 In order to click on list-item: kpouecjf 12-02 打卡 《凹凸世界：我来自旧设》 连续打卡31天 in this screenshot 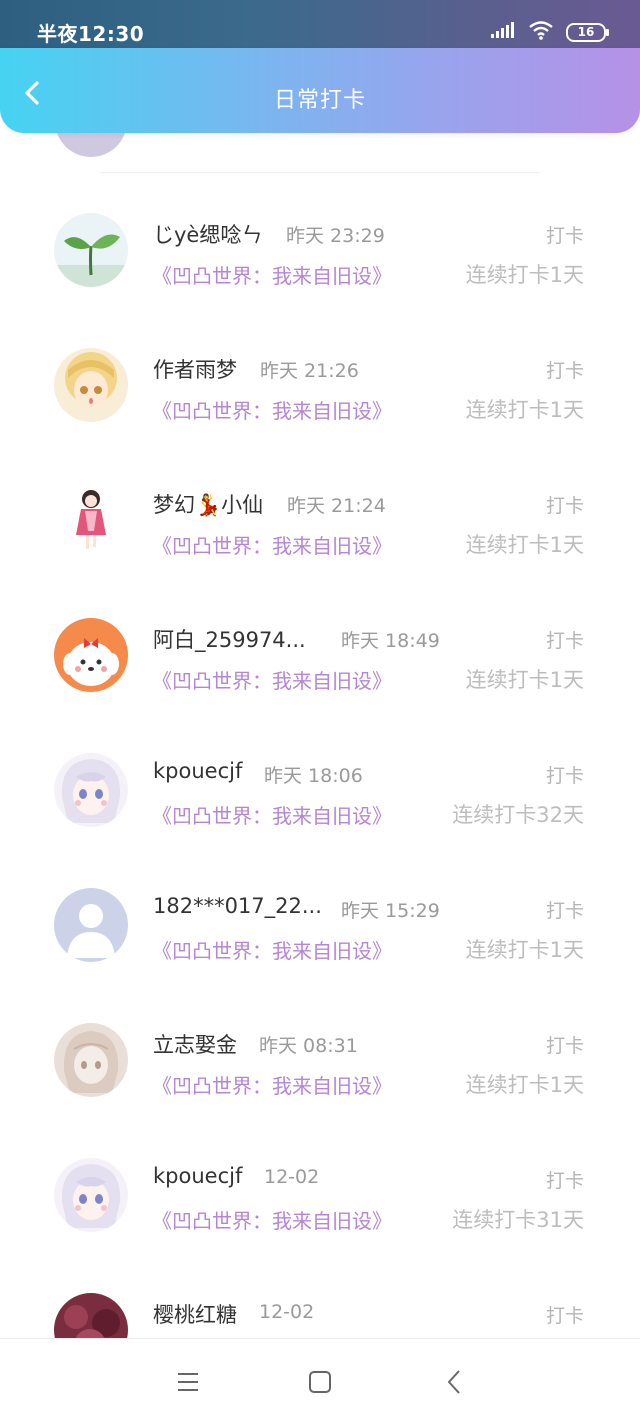, I will do `click(320, 1185)`.